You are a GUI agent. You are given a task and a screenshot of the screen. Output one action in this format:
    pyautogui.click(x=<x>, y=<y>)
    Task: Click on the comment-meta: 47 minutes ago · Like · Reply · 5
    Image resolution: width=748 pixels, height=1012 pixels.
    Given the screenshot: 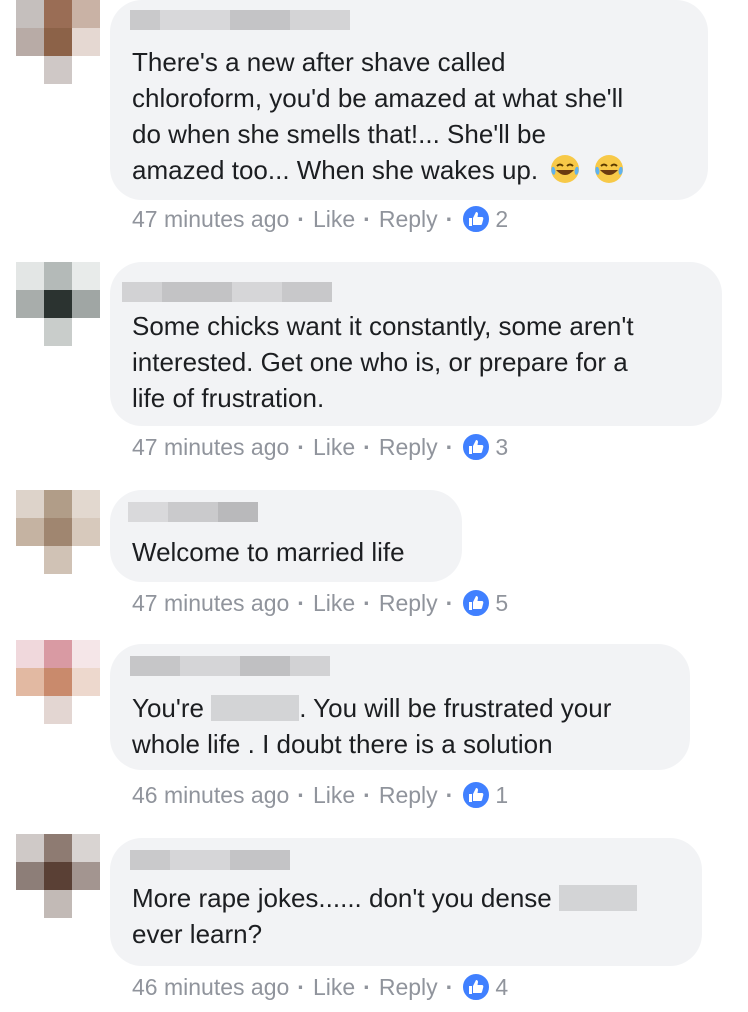 What is the action you would take?
    pyautogui.click(x=320, y=603)
    